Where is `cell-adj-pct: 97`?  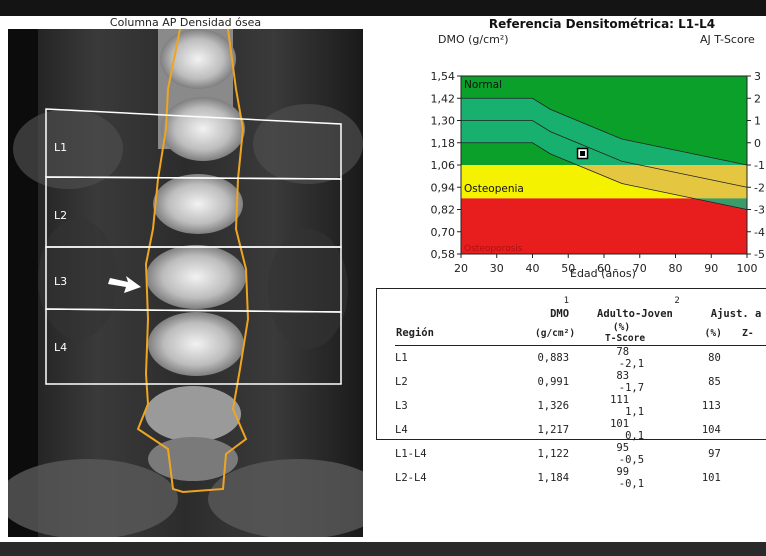
cell-adj-pct: 97 is located at coordinates (714, 454).